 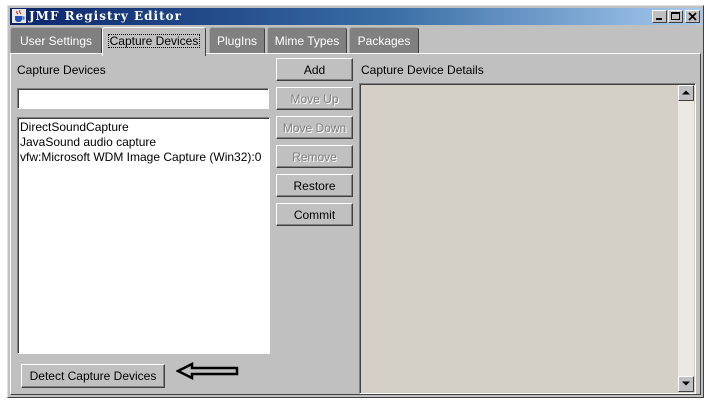 I want to click on capture-device-name-input, so click(x=143, y=98).